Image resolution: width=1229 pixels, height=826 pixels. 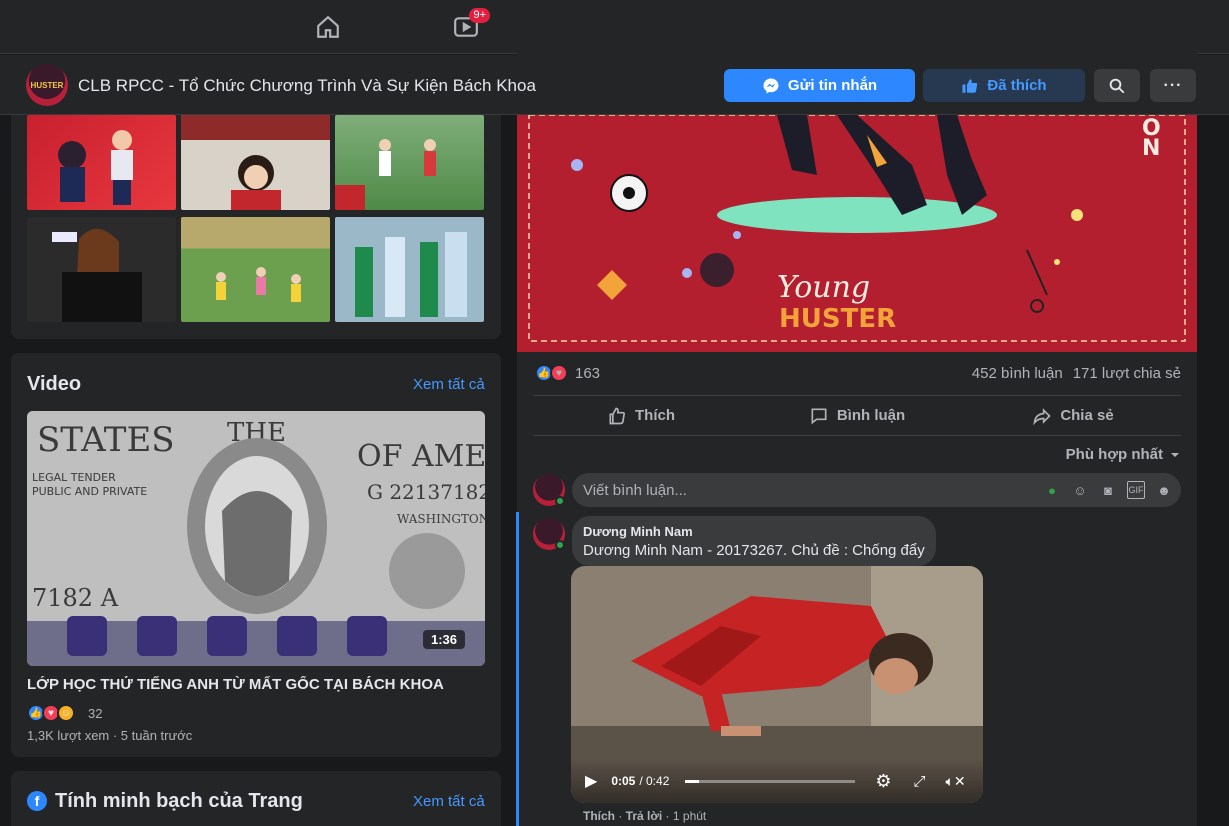 I want to click on comment-count-link: 452 bình luận, so click(x=1017, y=373).